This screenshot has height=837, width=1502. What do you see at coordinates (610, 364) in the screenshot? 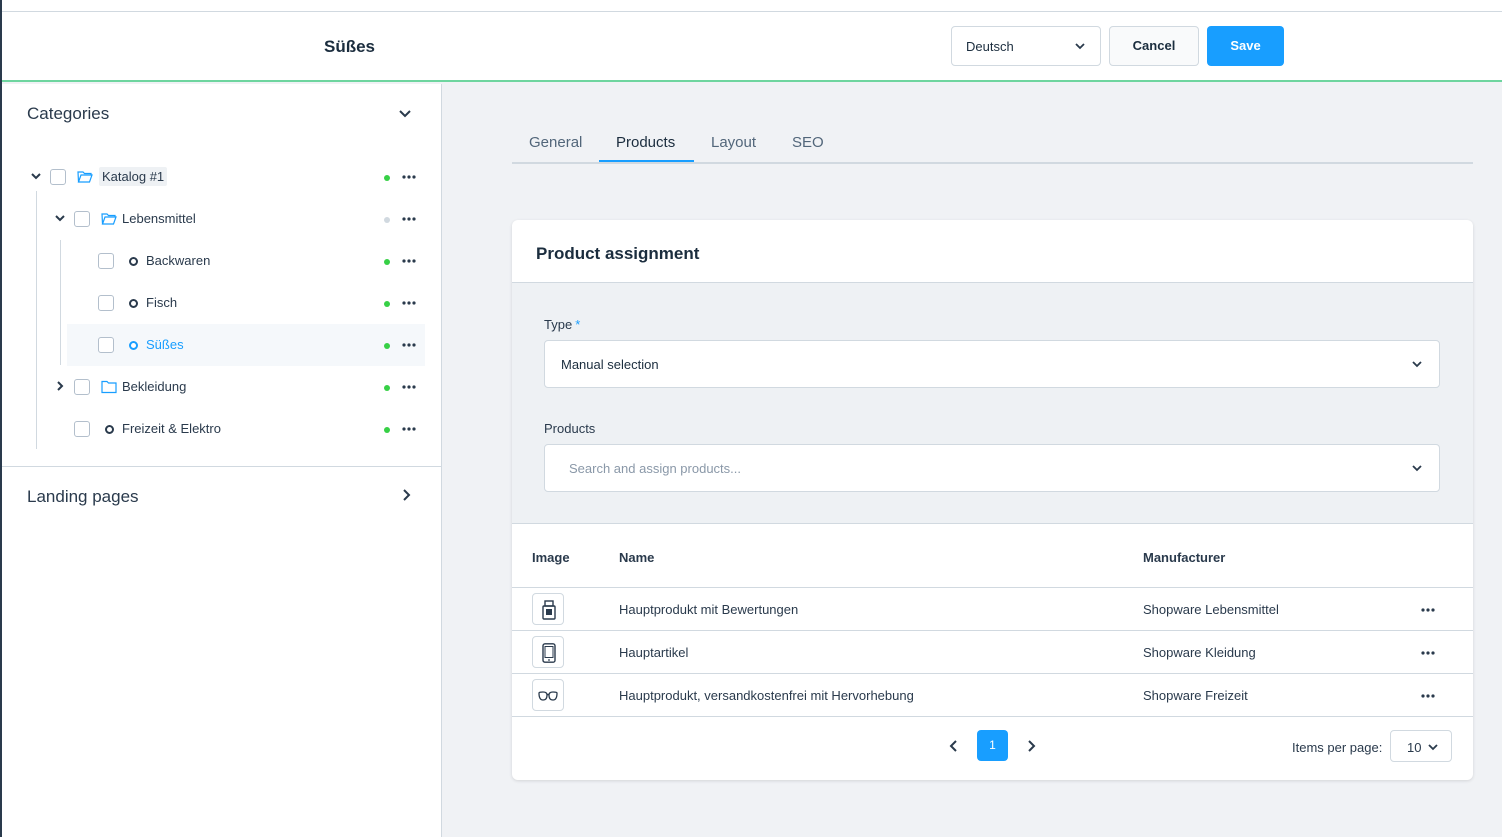
I see `type-select-value: Manual selection` at bounding box center [610, 364].